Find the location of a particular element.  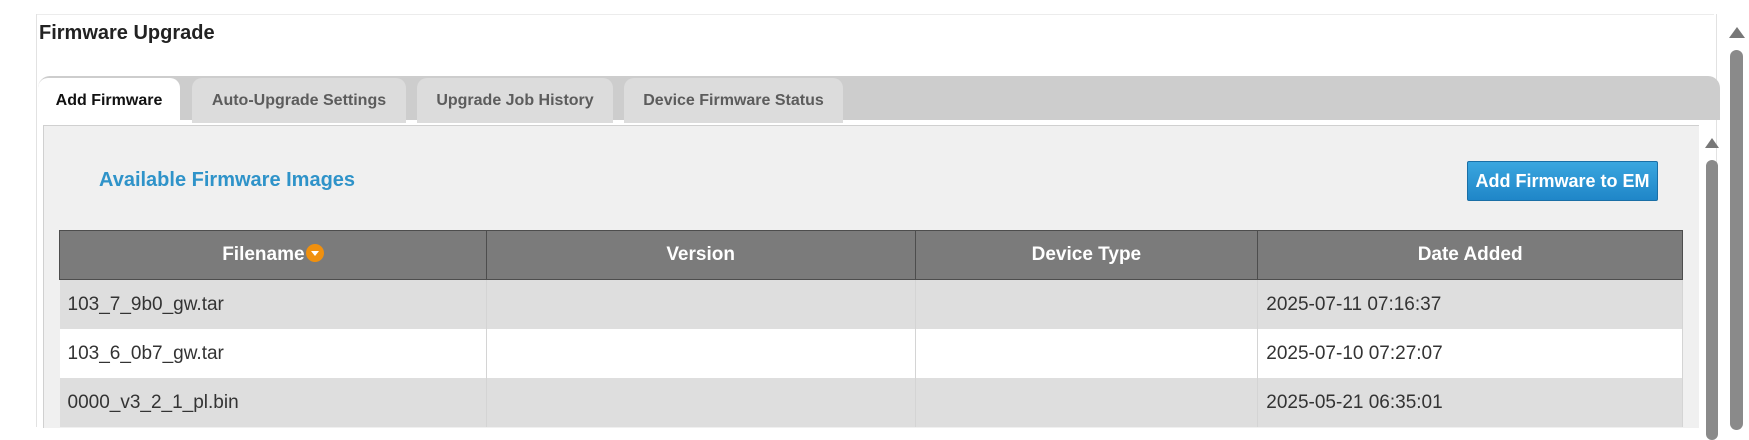

tab-auto-upgrade-settings: Auto-Upgrade Settings is located at coordinates (299, 100).